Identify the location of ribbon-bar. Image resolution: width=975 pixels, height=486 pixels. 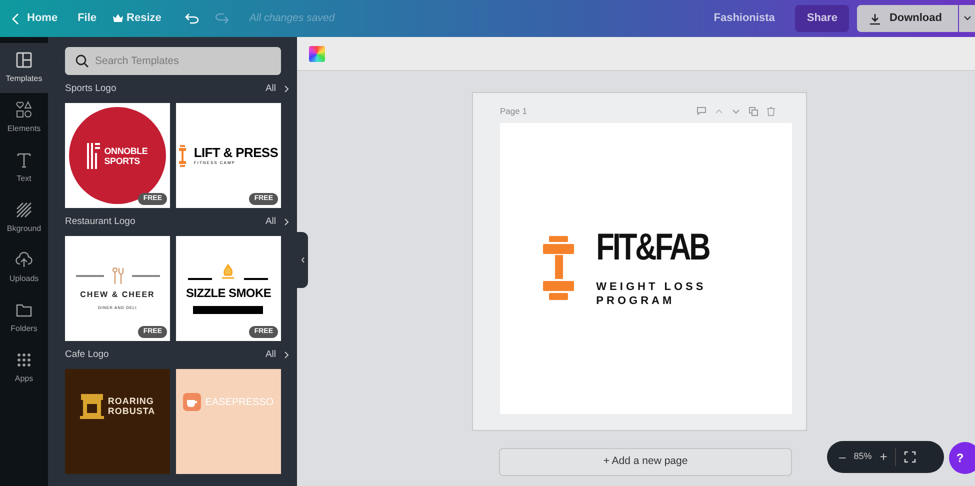
(228, 310).